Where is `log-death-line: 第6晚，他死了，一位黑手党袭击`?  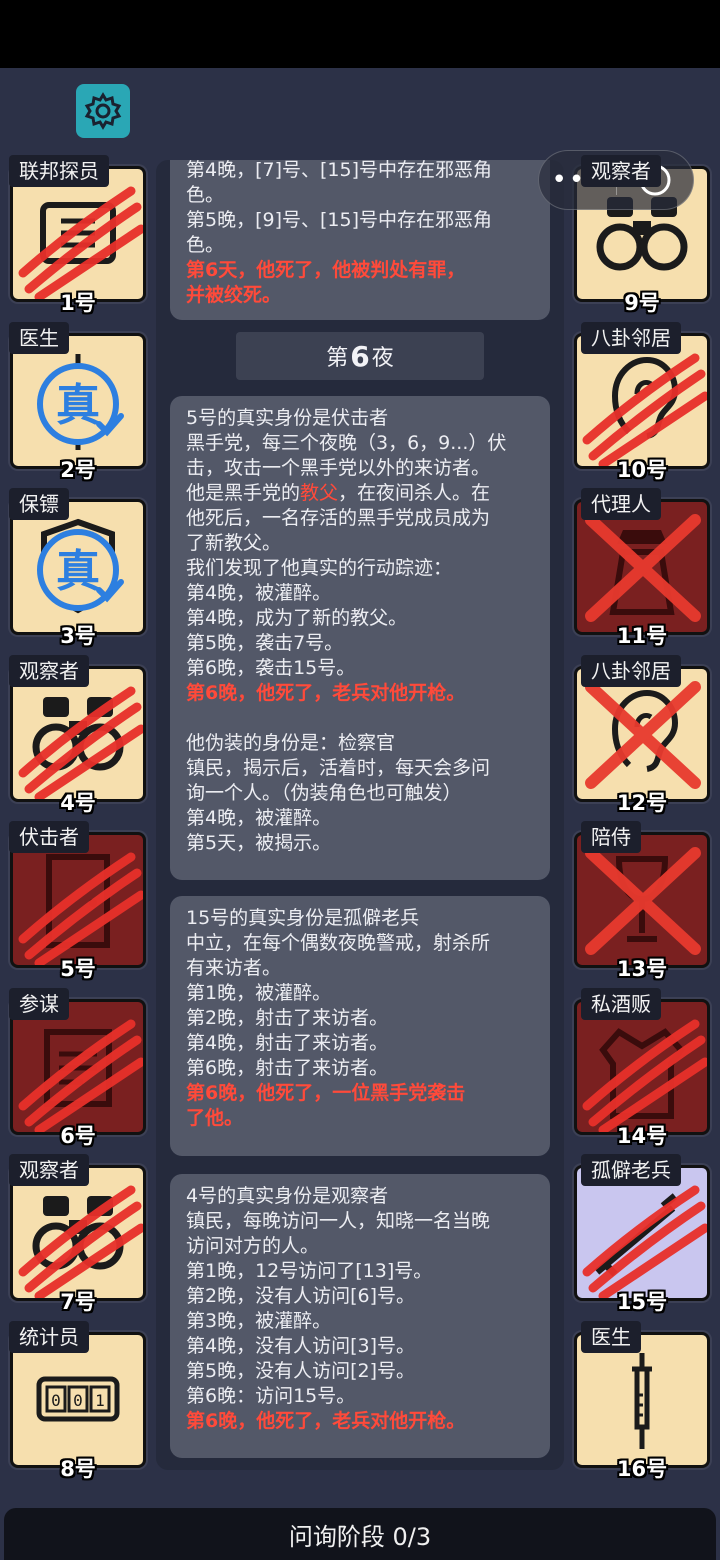 log-death-line: 第6晚，他死了，一位黑手党袭击 is located at coordinates (326, 1093).